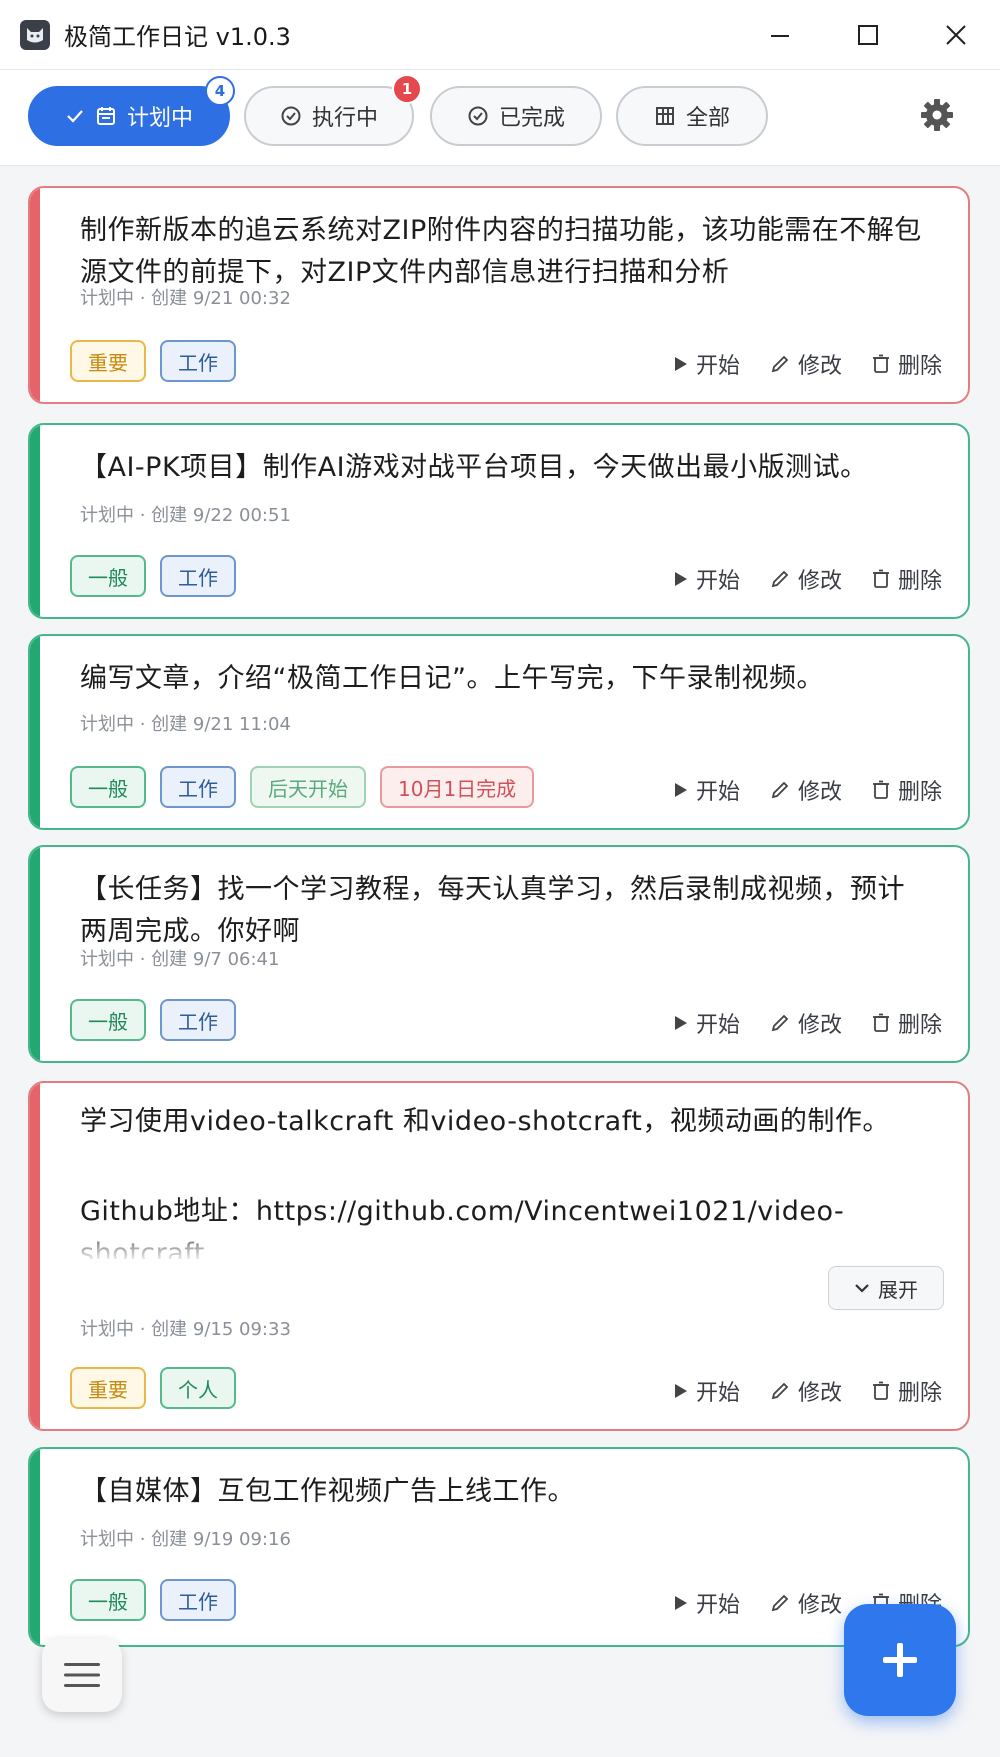  I want to click on check-circle-icon, so click(478, 116).